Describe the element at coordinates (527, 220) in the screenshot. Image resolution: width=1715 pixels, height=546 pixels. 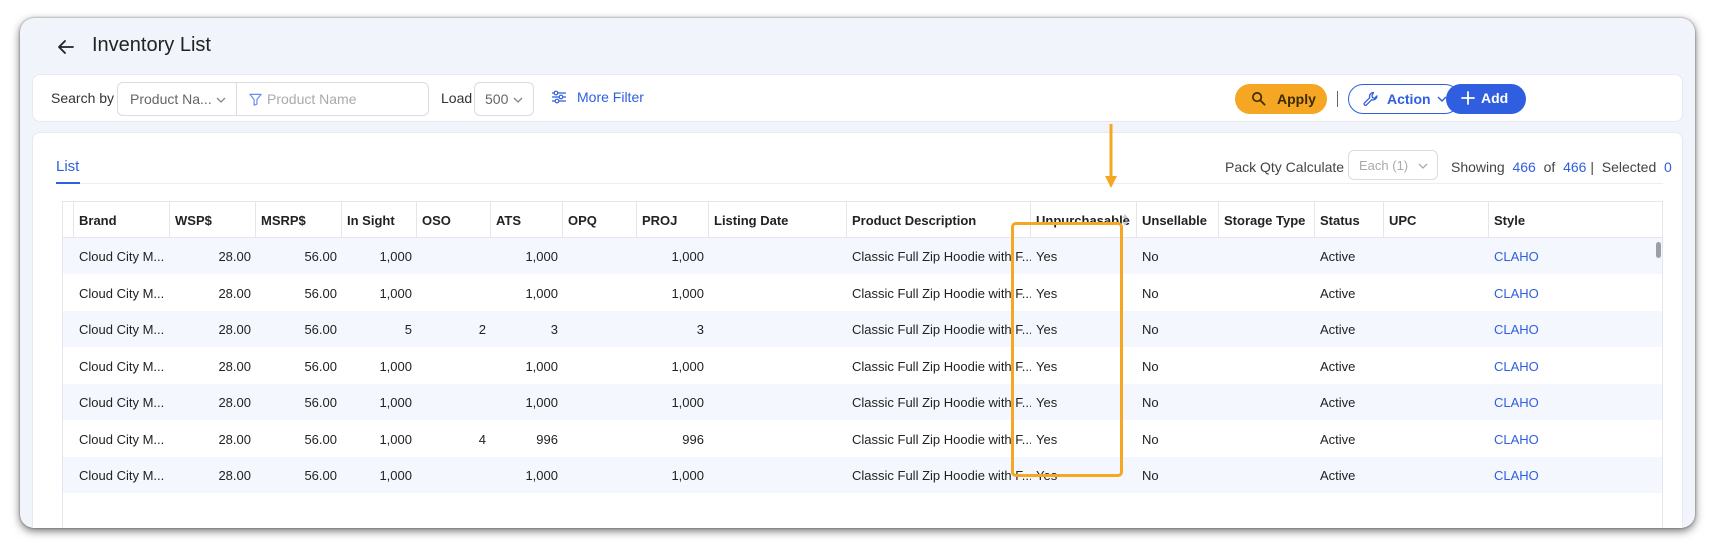
I see `column-header-ats: ATS` at that location.